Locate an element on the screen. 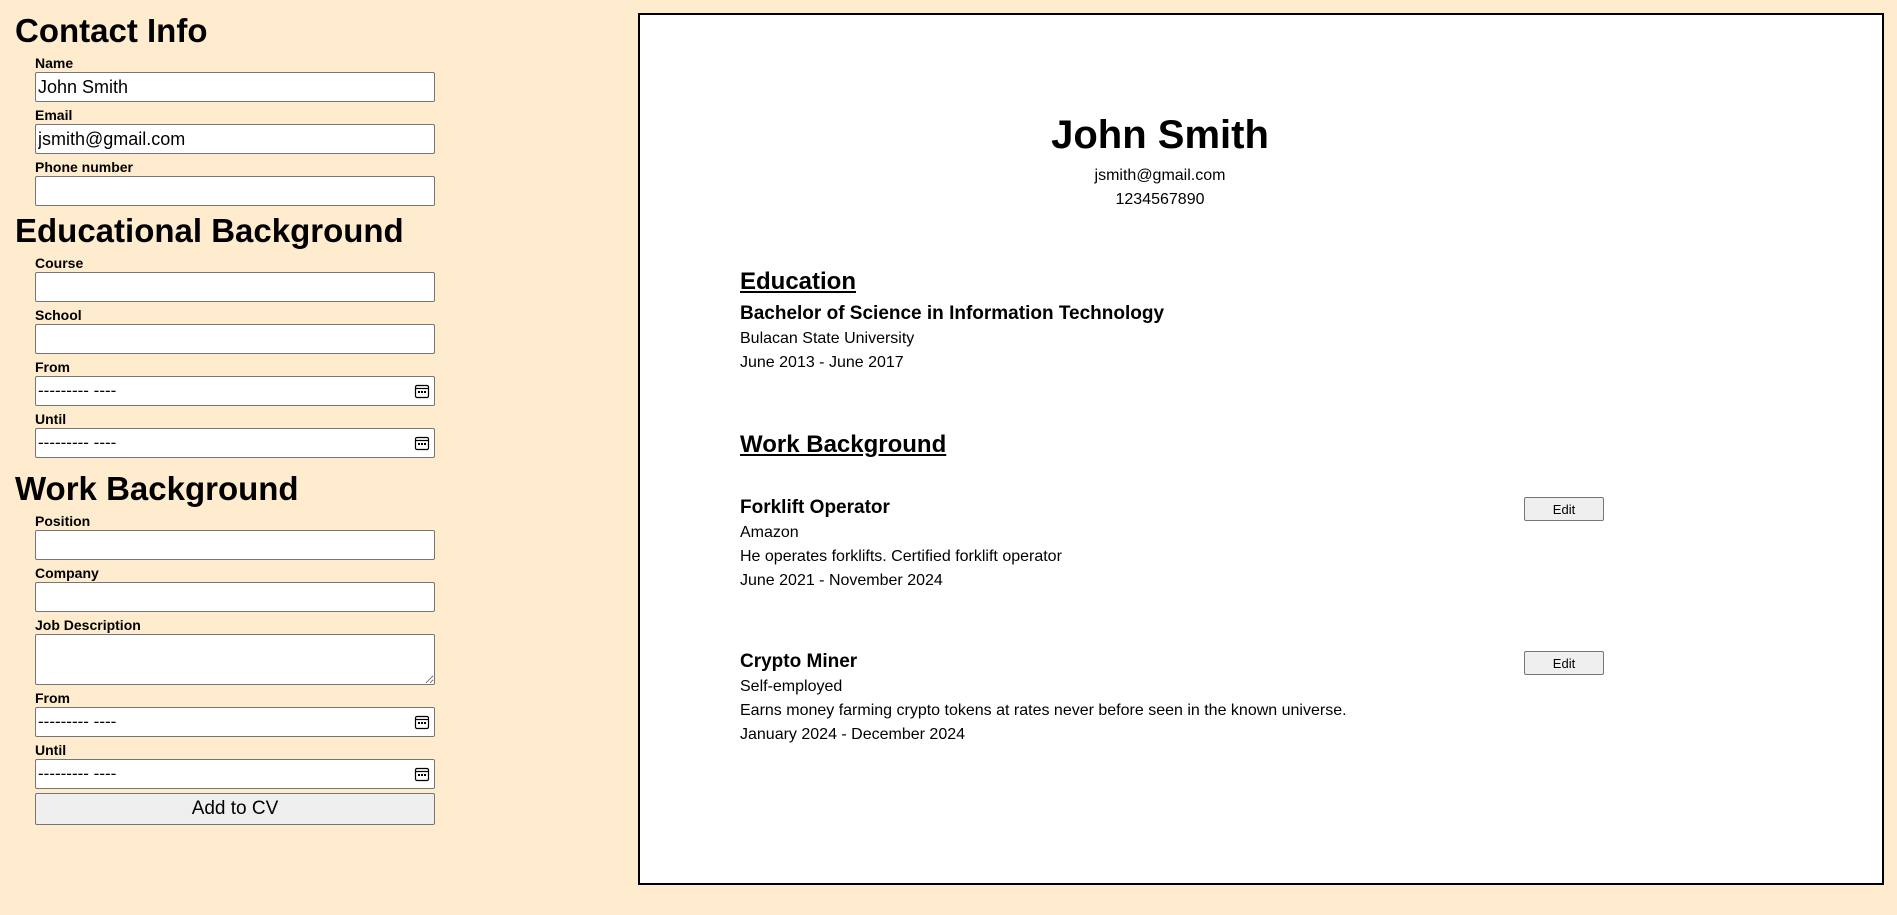  education-form-heading: Educational Background is located at coordinates (209, 230).